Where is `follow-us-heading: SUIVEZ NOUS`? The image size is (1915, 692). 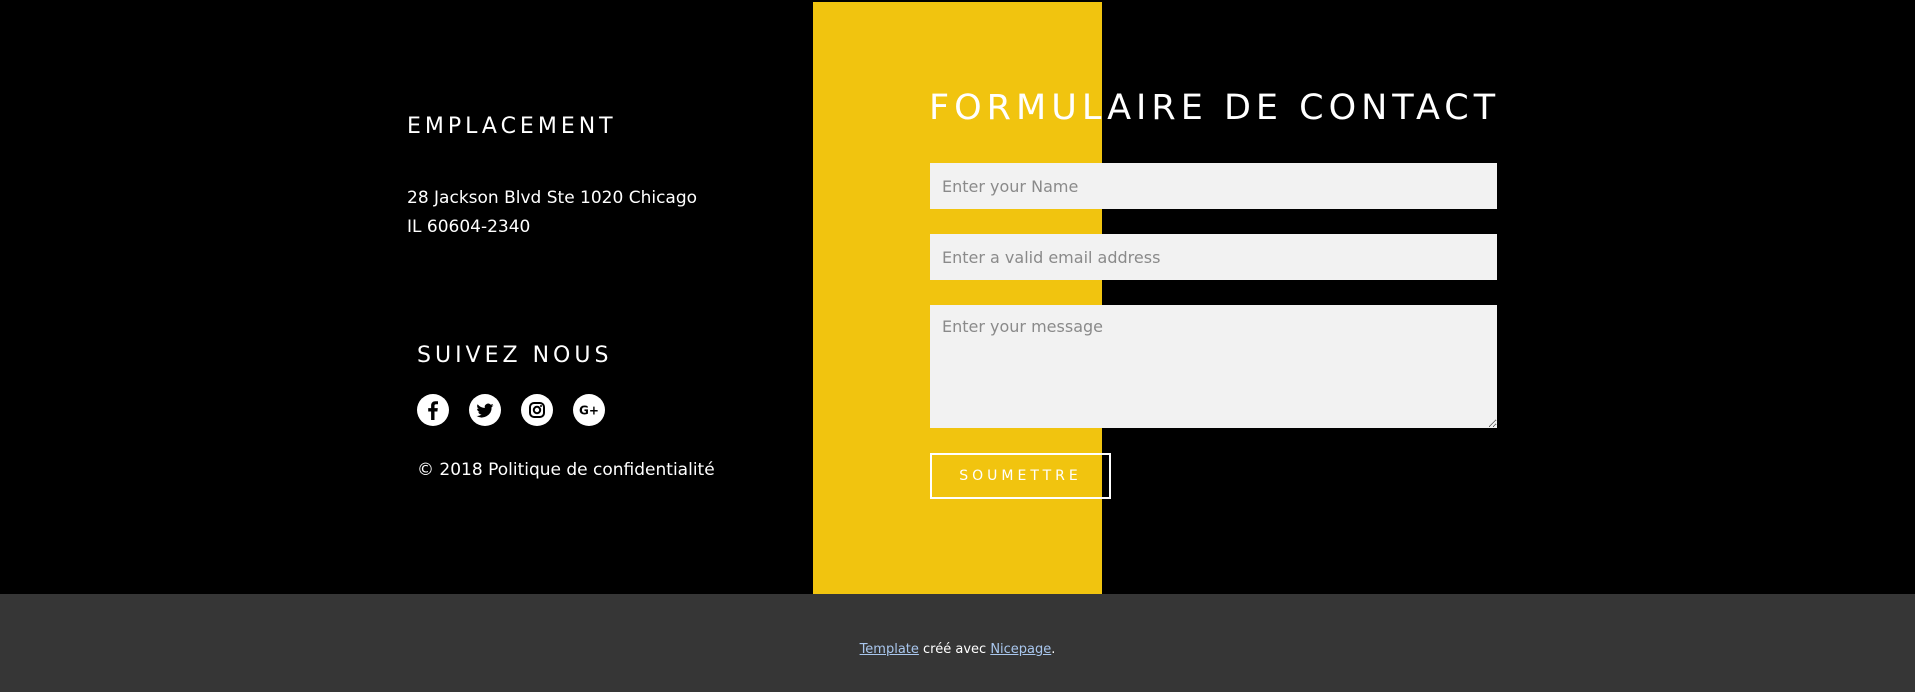
follow-us-heading: SUIVEZ NOUS is located at coordinates (515, 355).